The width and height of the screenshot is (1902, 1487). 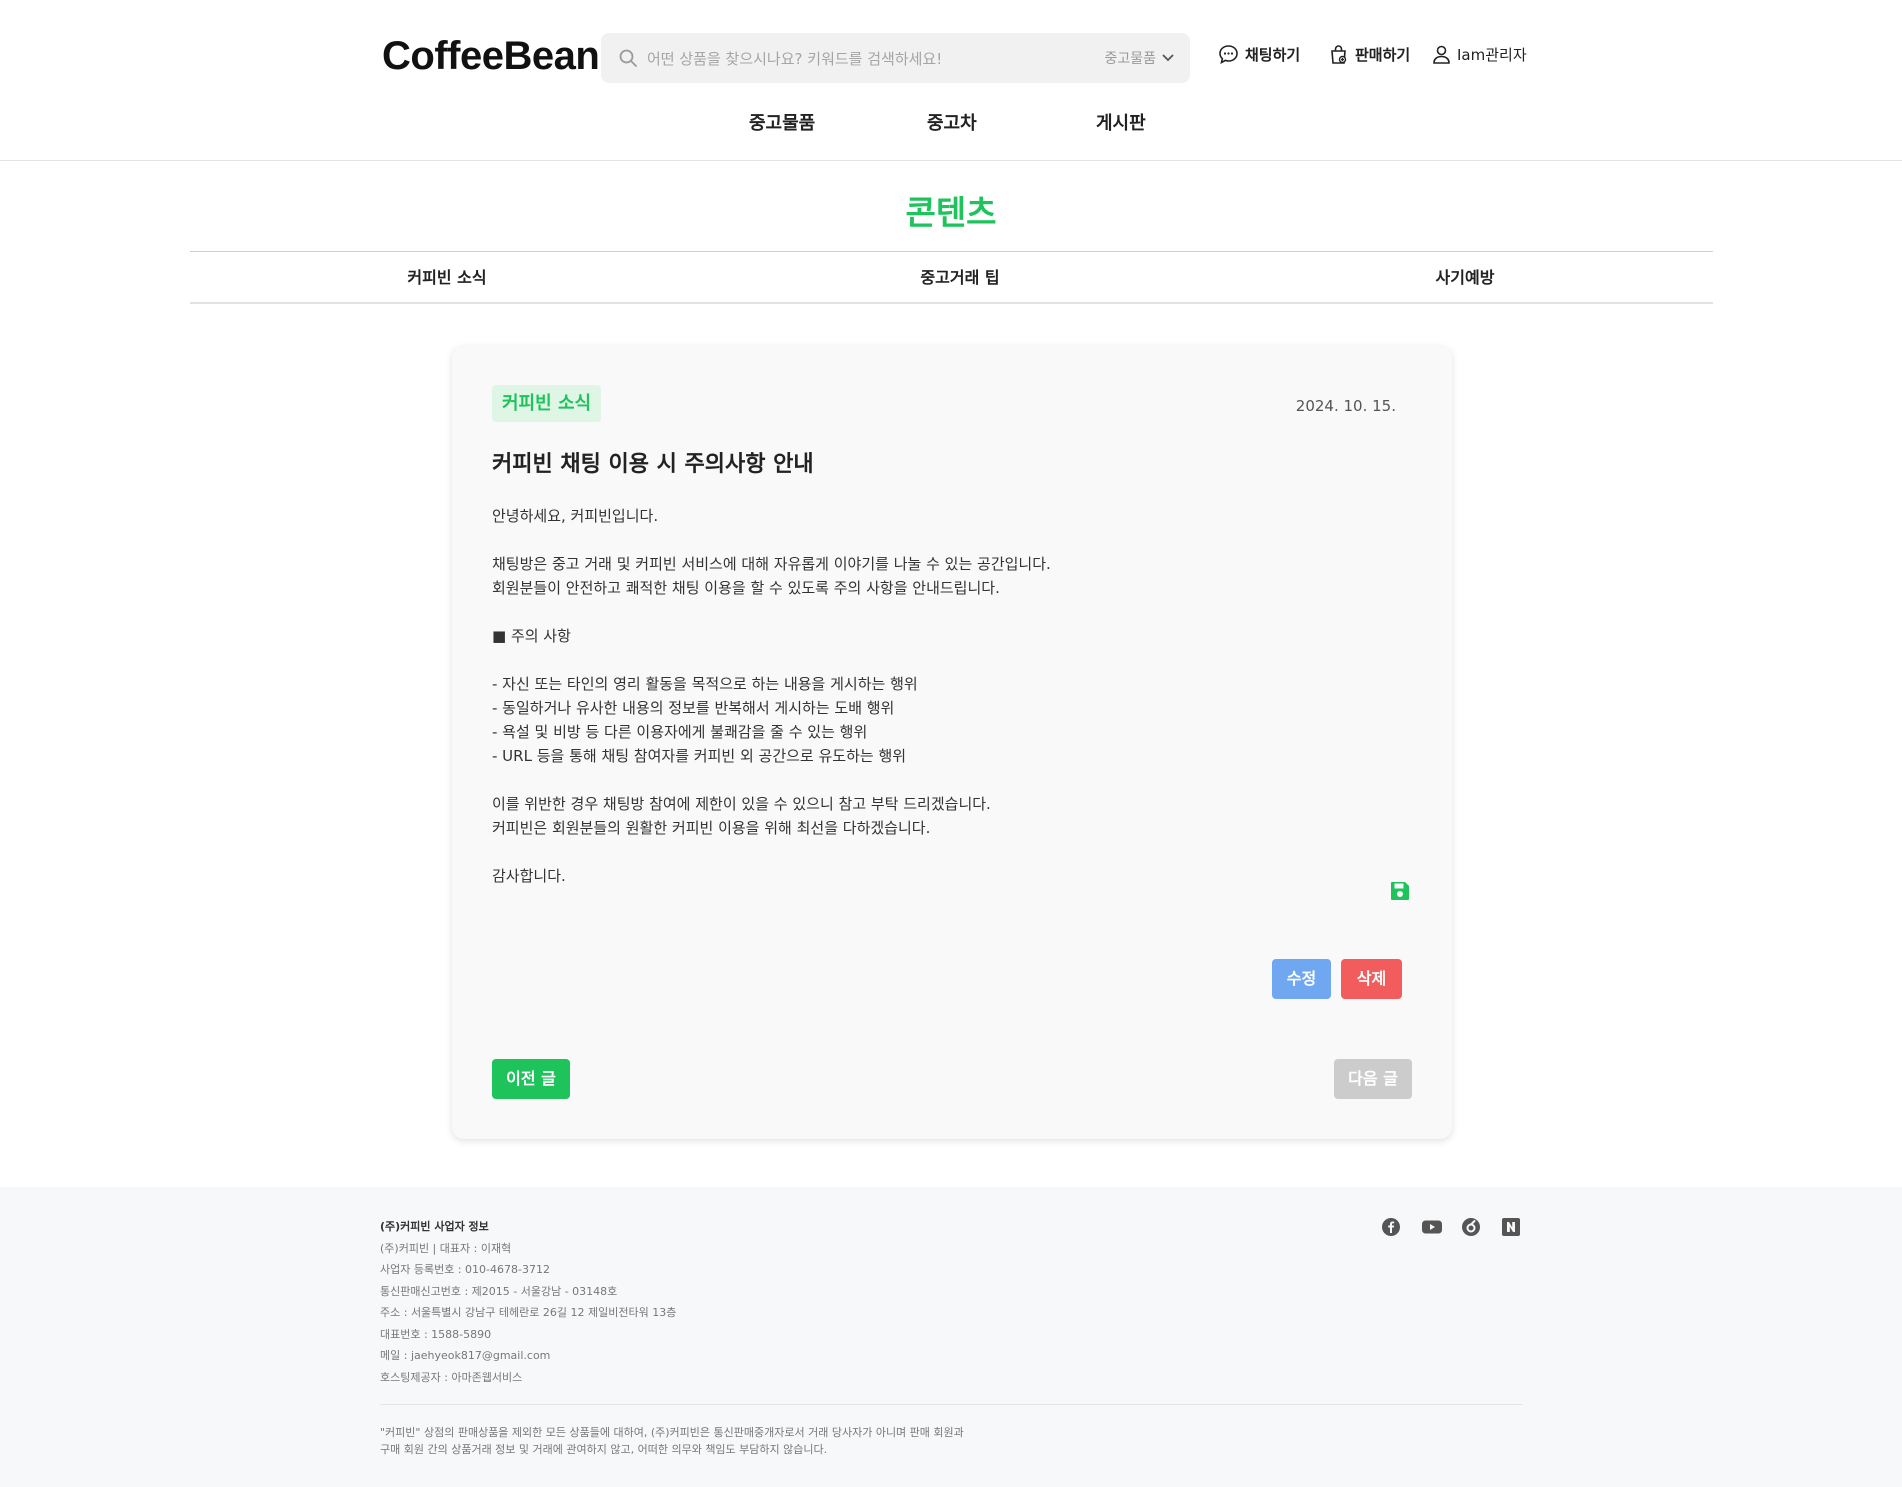 I want to click on body-line: 감사합니다., so click(x=529, y=876).